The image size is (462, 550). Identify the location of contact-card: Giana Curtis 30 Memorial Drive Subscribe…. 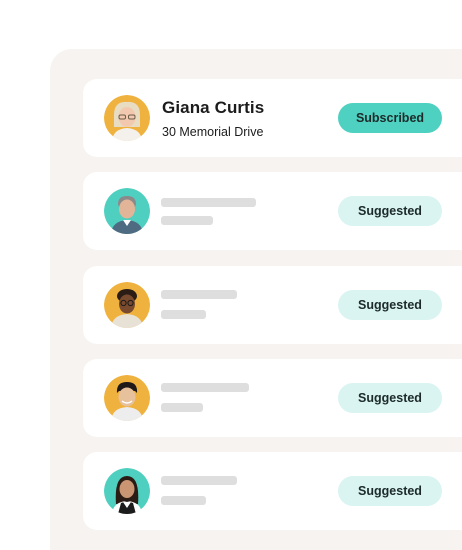
(272, 118).